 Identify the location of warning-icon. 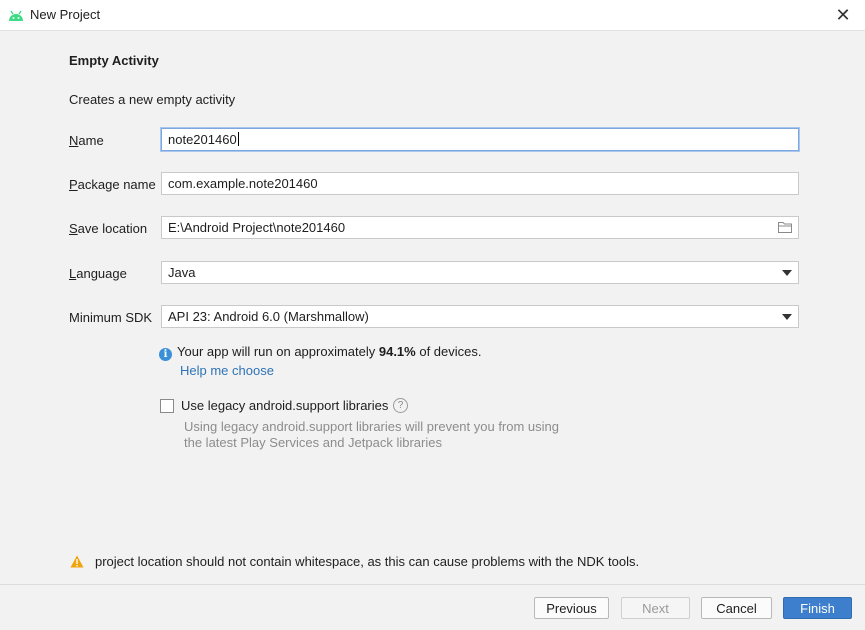
(77, 561).